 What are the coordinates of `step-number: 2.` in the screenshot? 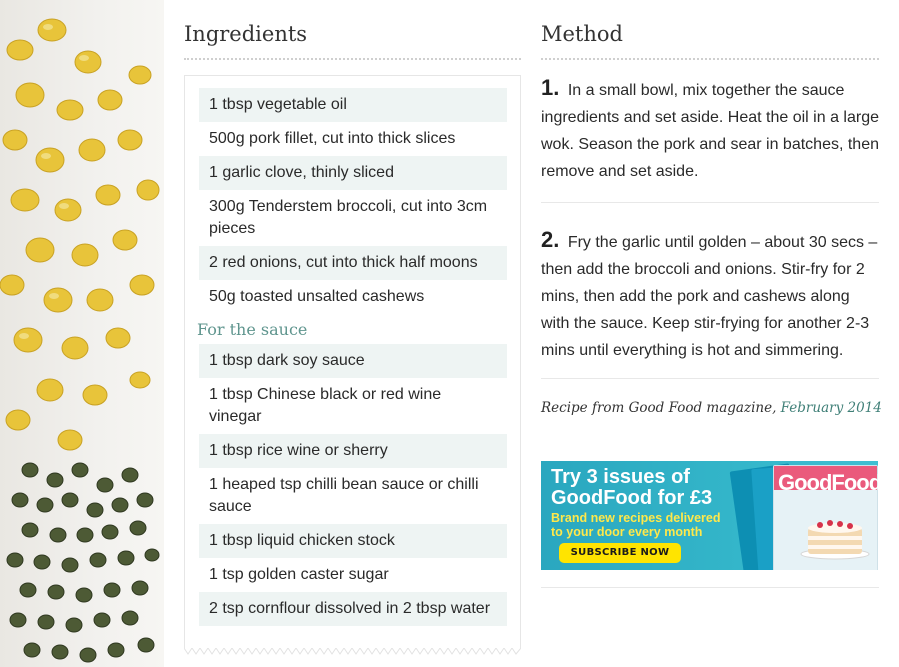 It's located at (550, 239).